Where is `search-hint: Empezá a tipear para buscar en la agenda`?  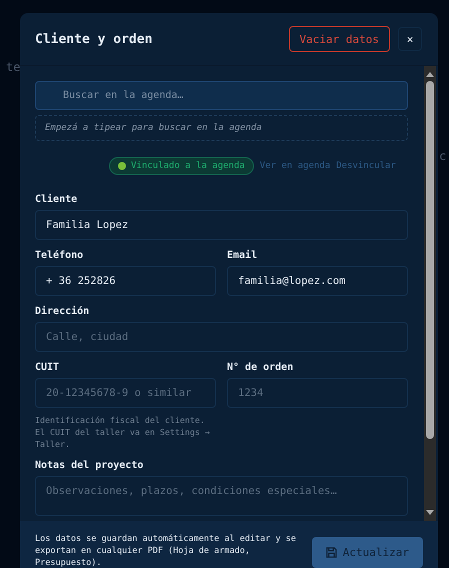
search-hint: Empezá a tipear para buscar en la agenda is located at coordinates (221, 128).